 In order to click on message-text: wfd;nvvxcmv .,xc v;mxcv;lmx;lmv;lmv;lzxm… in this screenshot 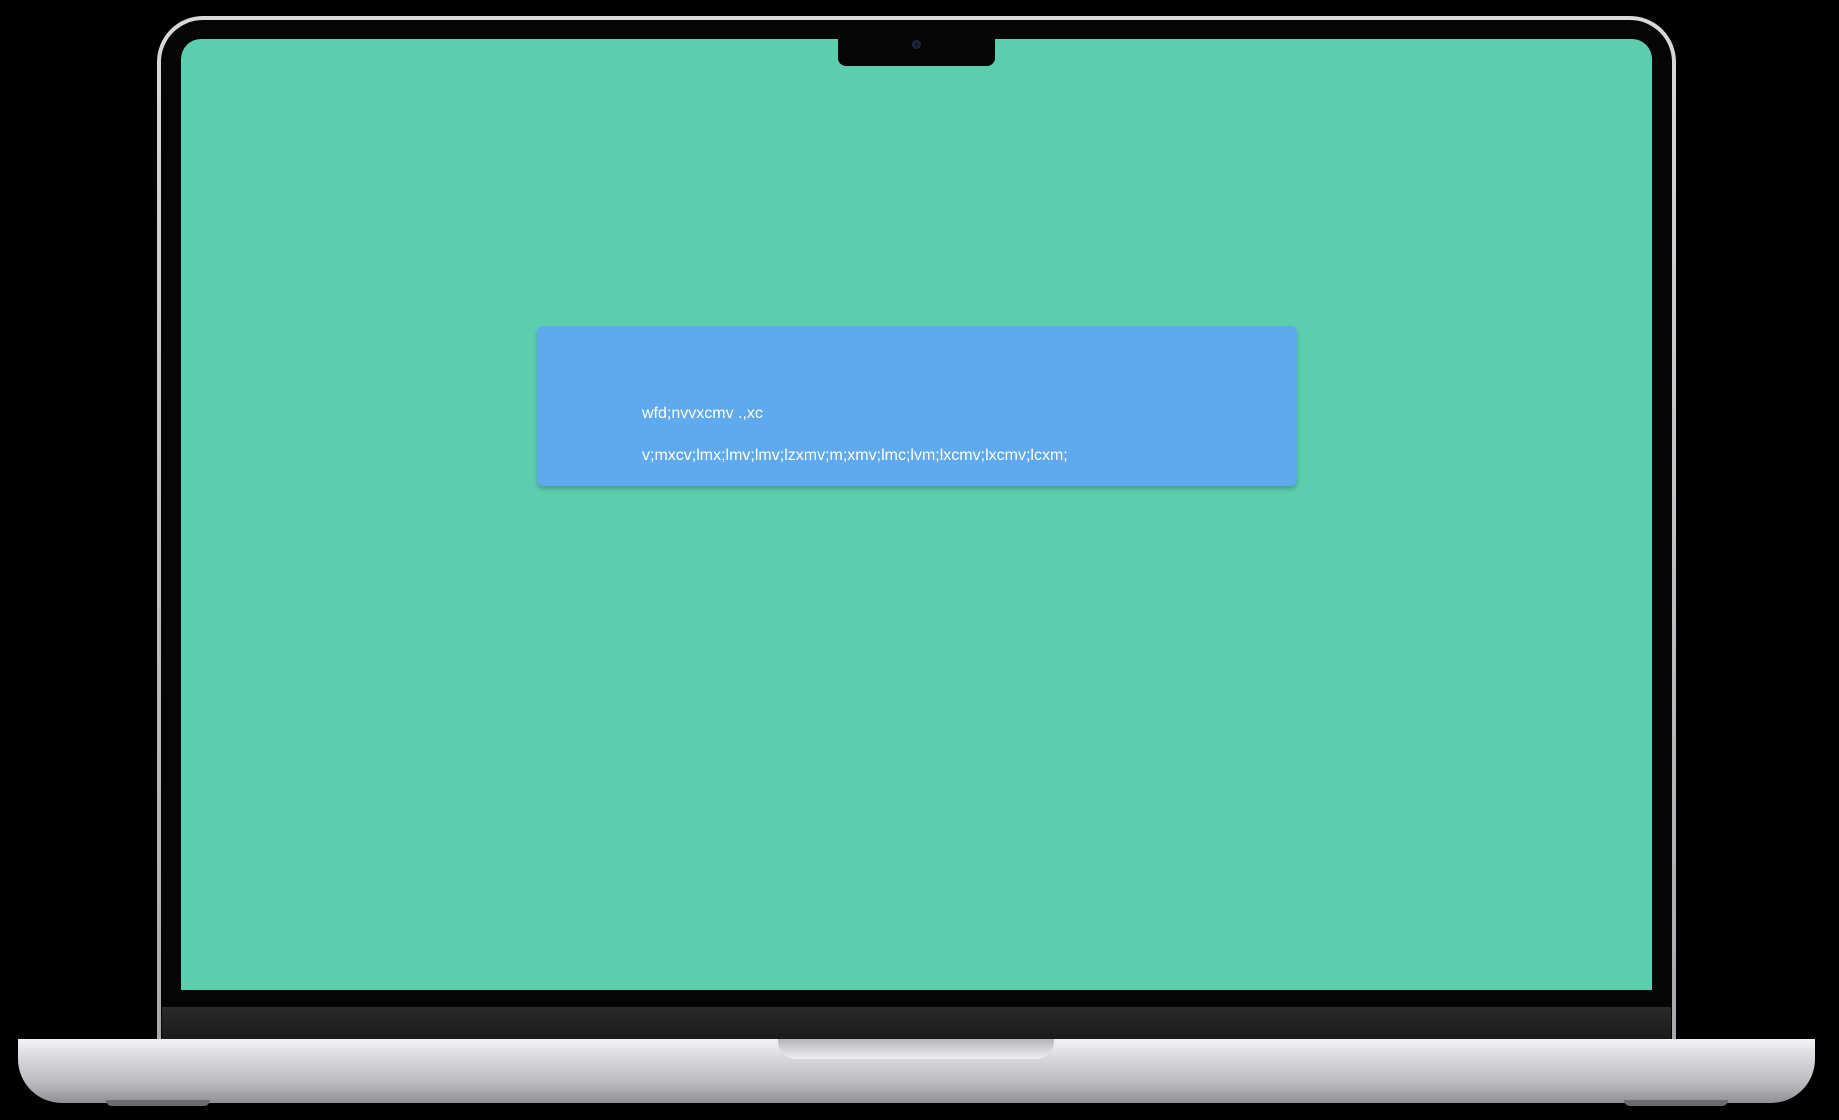, I will do `click(952, 434)`.